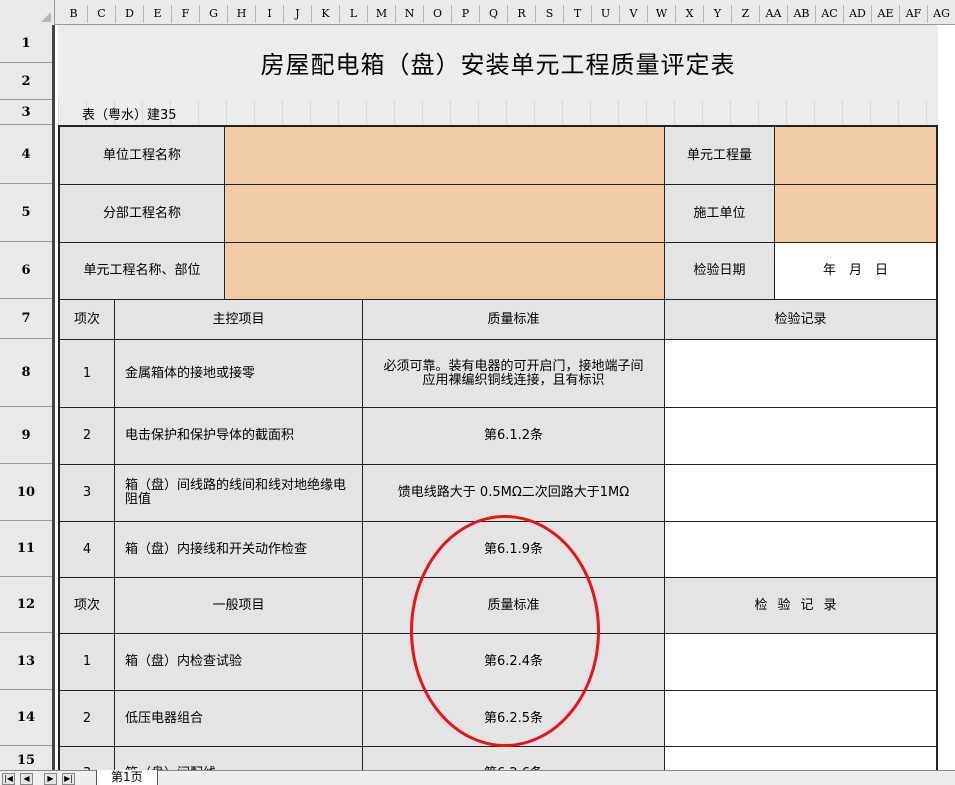 Image resolution: width=955 pixels, height=785 pixels. Describe the element at coordinates (130, 14) in the screenshot. I see `column-letter: D` at that location.